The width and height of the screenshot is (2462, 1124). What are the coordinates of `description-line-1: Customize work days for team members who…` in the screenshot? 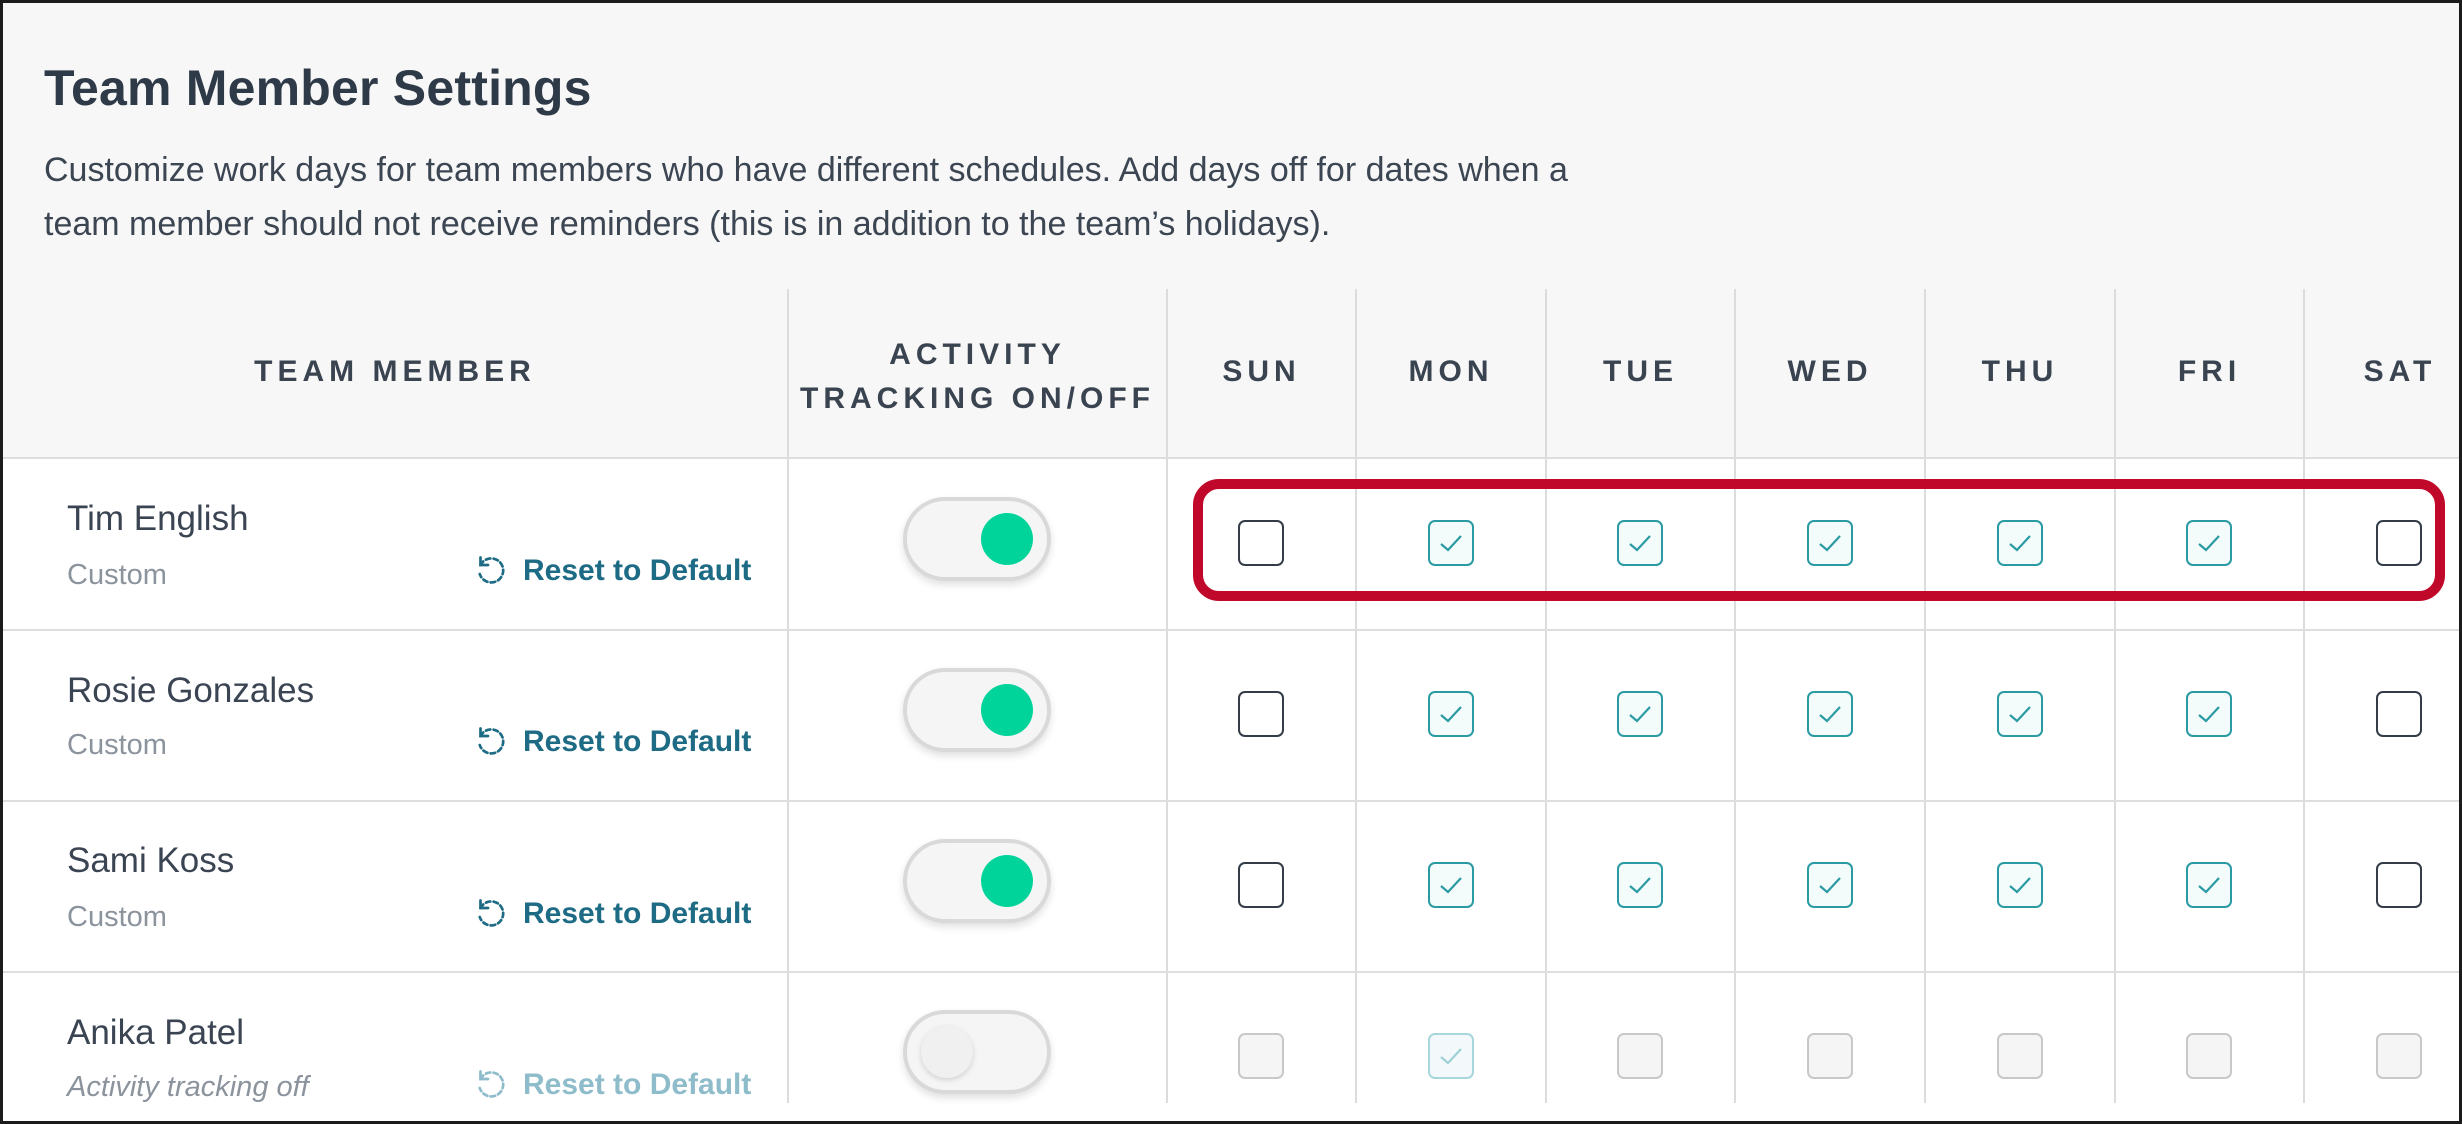 It's located at (806, 170).